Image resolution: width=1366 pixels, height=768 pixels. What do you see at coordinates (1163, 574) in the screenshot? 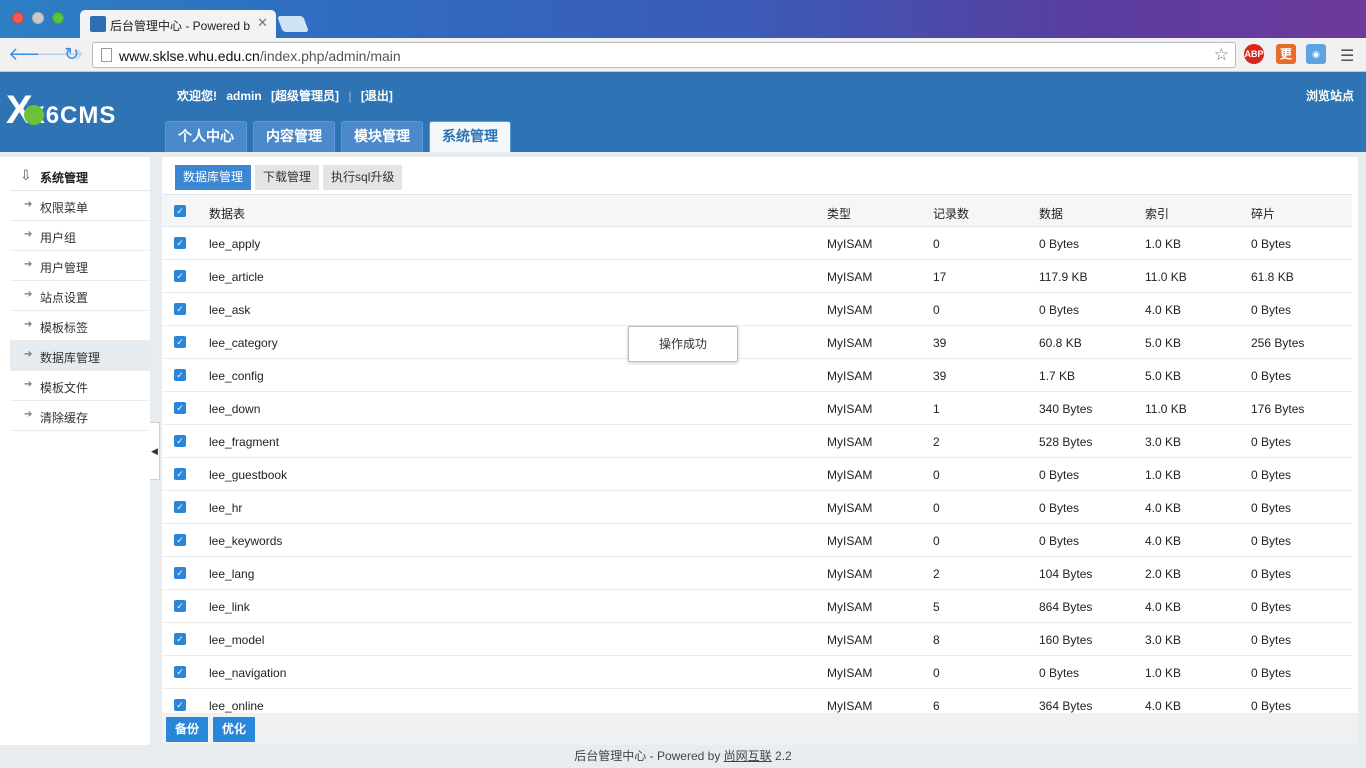
I see `index-size-cell: 2.0 KB` at bounding box center [1163, 574].